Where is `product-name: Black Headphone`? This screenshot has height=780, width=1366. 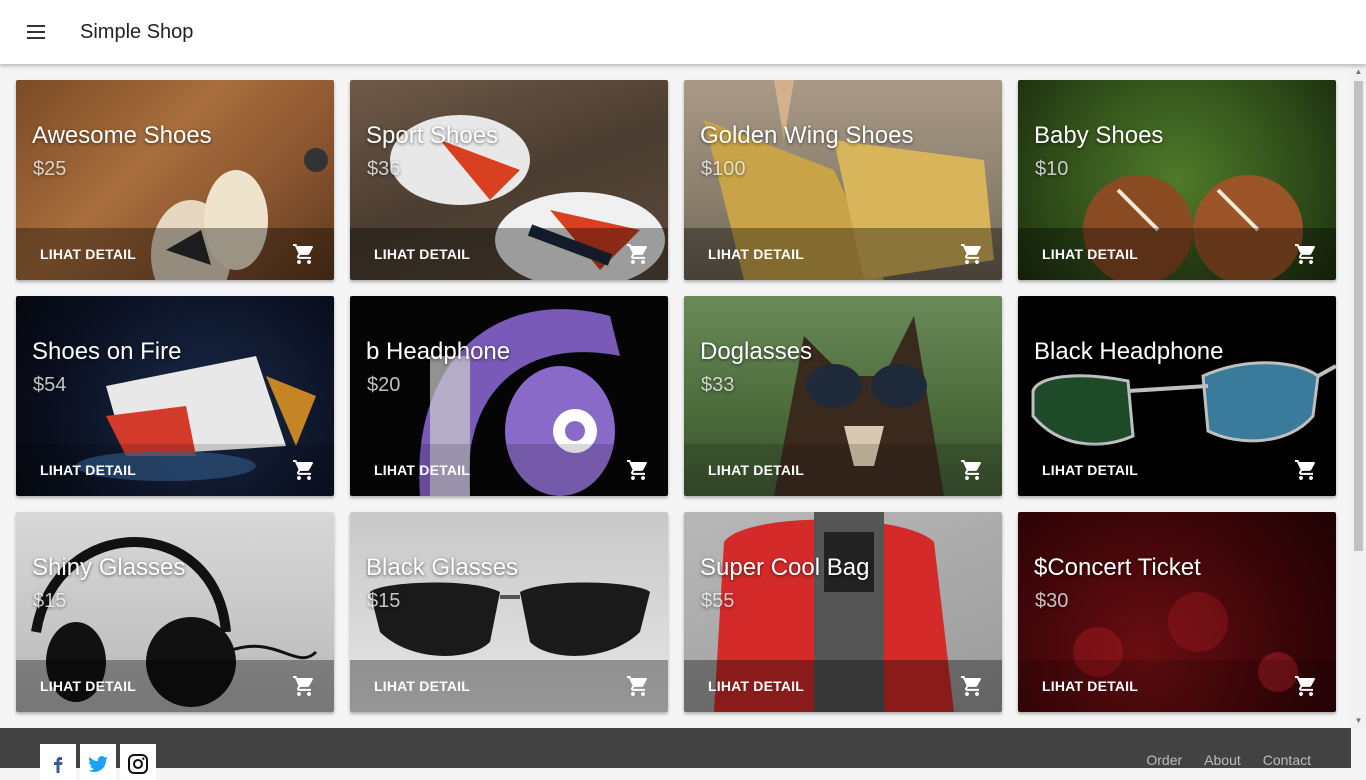
product-name: Black Headphone is located at coordinates (1129, 351).